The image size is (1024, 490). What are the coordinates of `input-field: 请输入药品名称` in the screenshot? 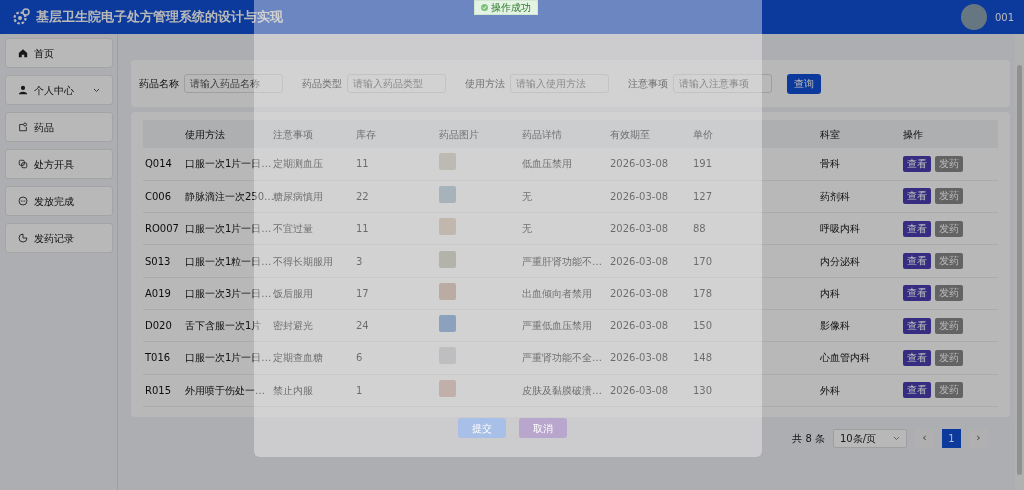 It's located at (233, 83).